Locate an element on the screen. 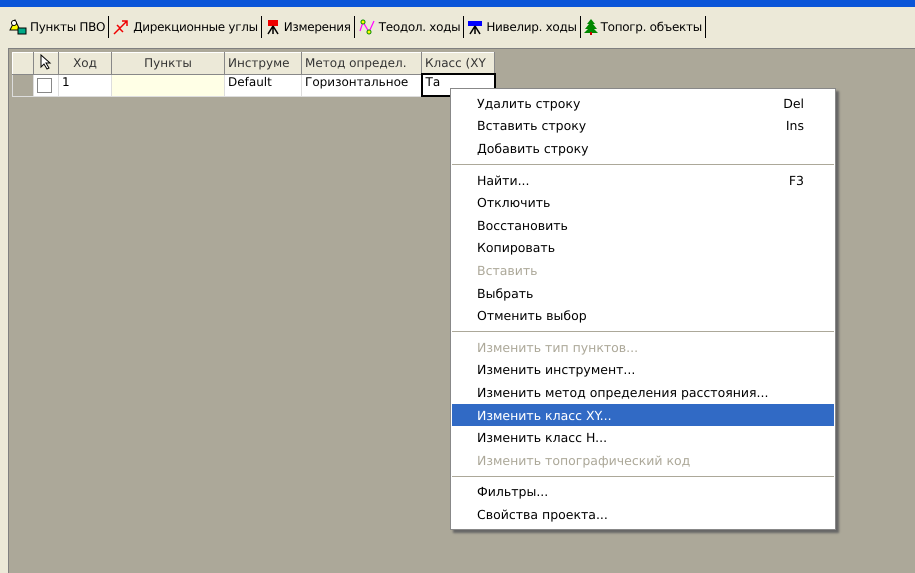 Image resolution: width=915 pixels, height=573 pixels. tab: Пункты ПВО is located at coordinates (58, 27).